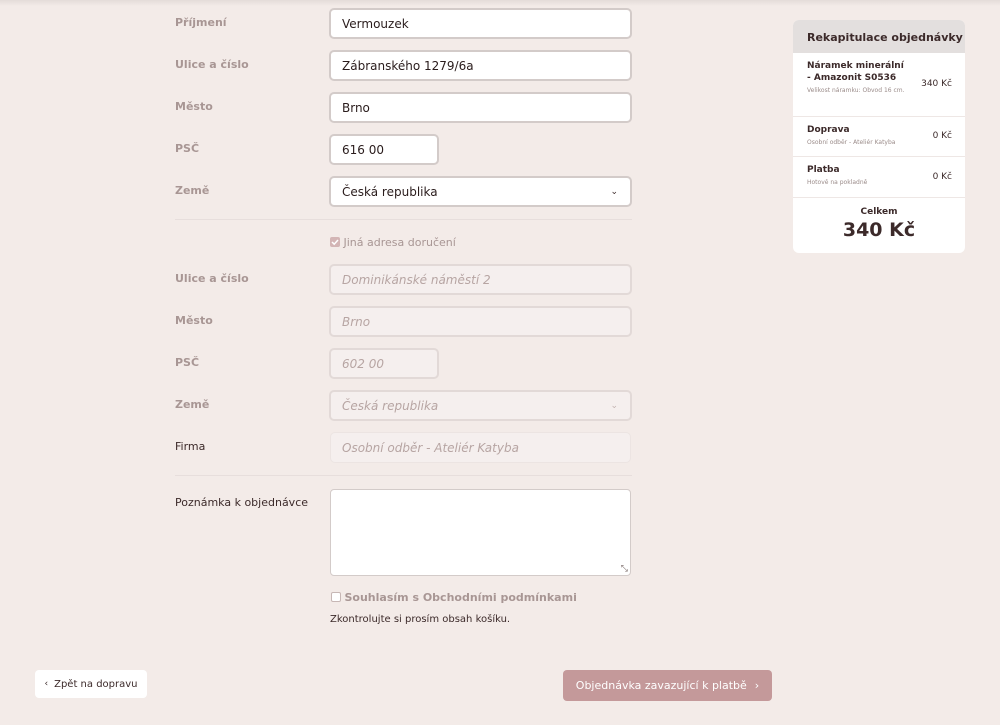 This screenshot has height=725, width=1000. I want to click on total-value: 340 Kč, so click(879, 230).